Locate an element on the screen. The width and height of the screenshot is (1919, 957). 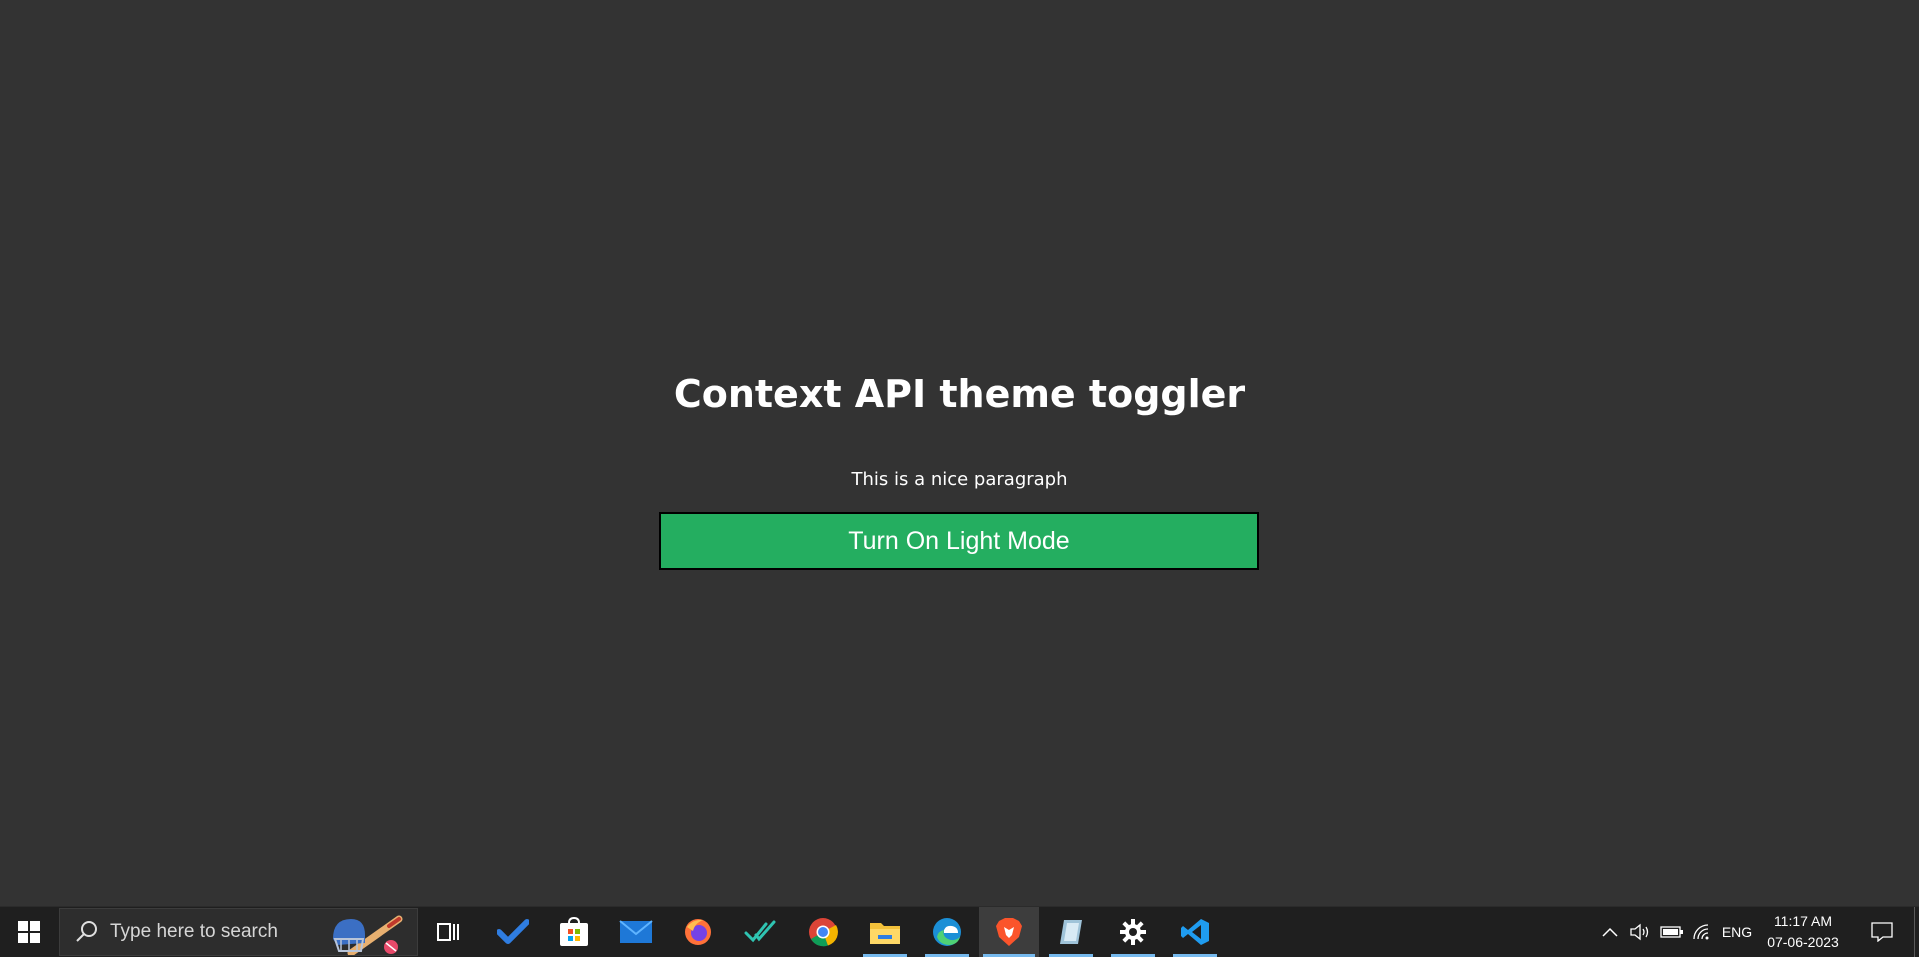
vscode-icon is located at coordinates (1195, 932).